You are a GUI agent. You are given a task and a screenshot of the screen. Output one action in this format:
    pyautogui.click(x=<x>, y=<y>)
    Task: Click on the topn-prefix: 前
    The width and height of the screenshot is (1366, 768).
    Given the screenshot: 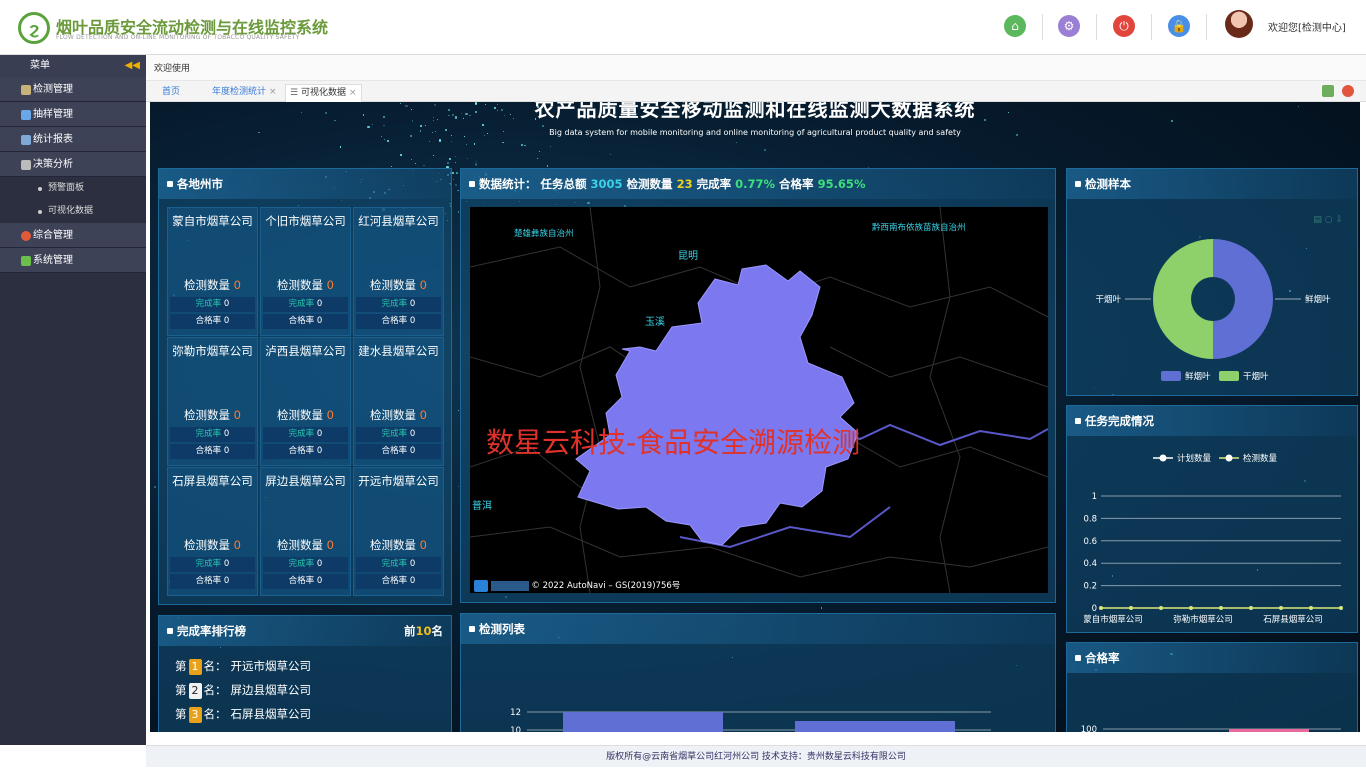 What is the action you would take?
    pyautogui.click(x=409, y=631)
    